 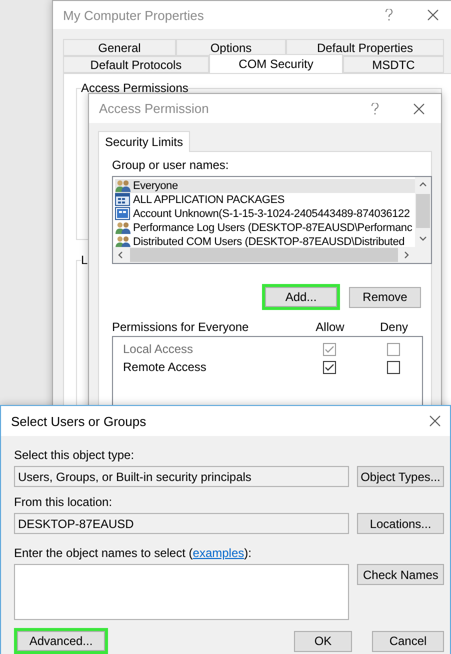 I want to click on tab: Security Limits, so click(x=144, y=141).